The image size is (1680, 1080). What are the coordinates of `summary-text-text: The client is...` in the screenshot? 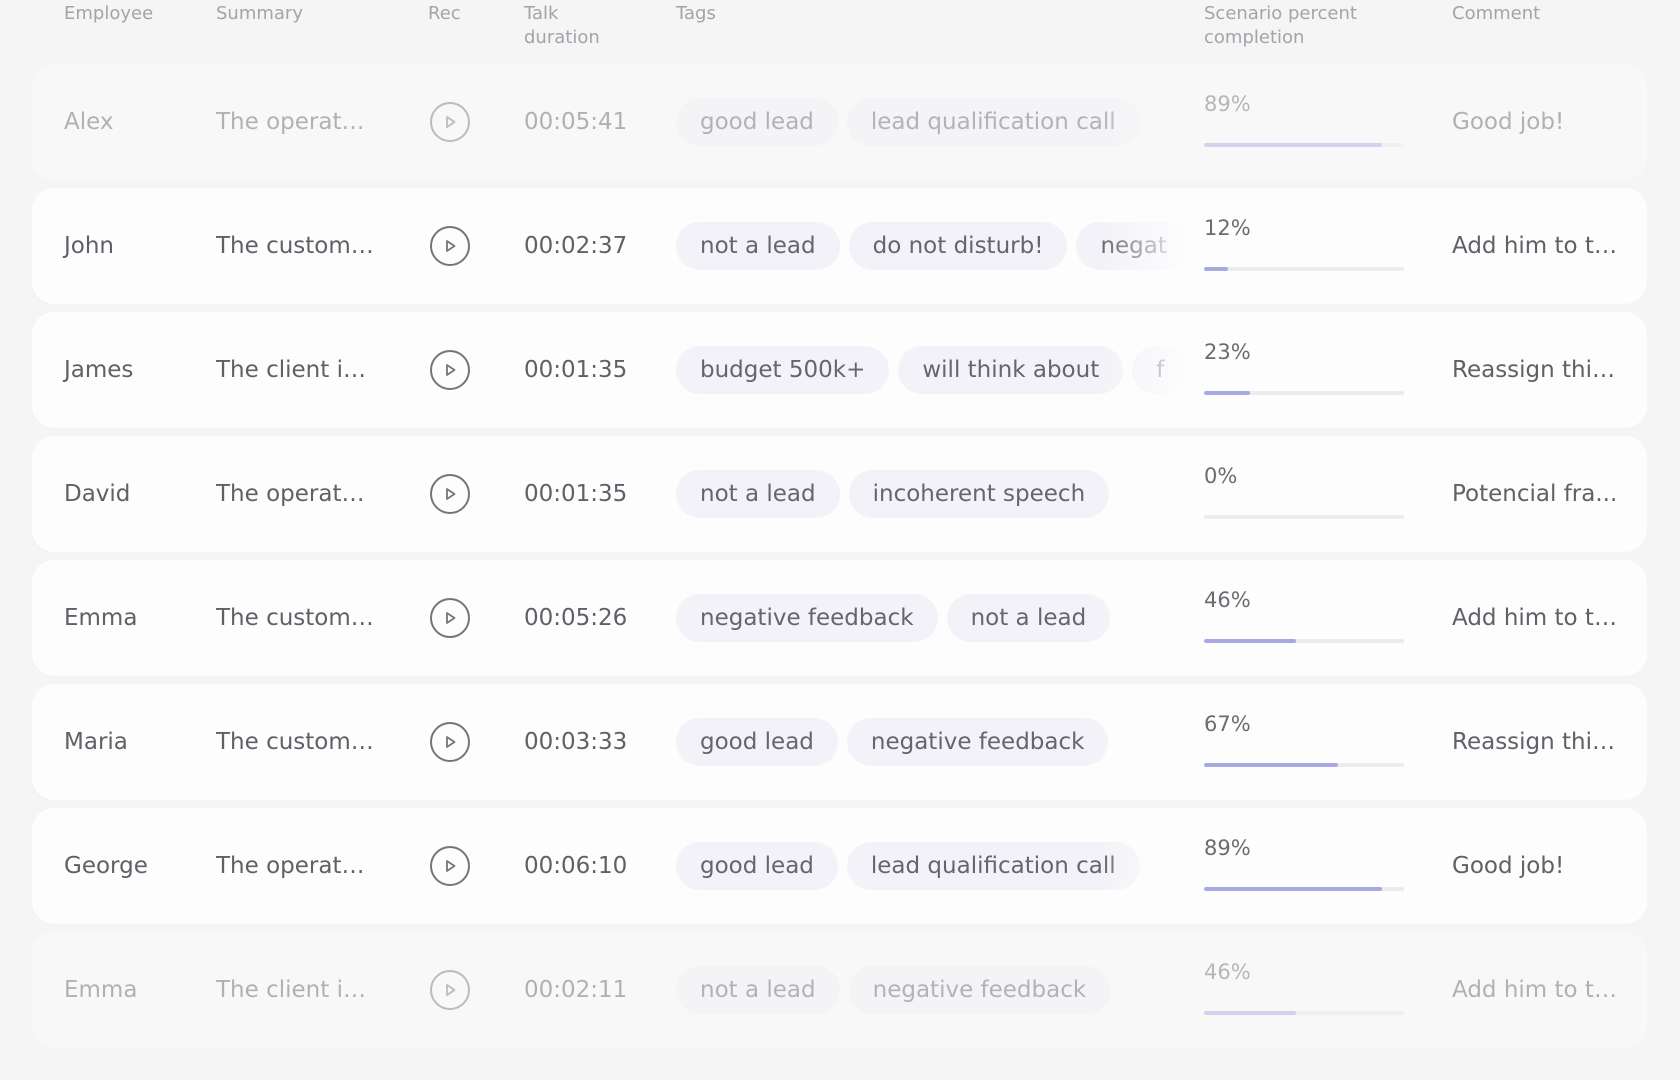 It's located at (296, 370).